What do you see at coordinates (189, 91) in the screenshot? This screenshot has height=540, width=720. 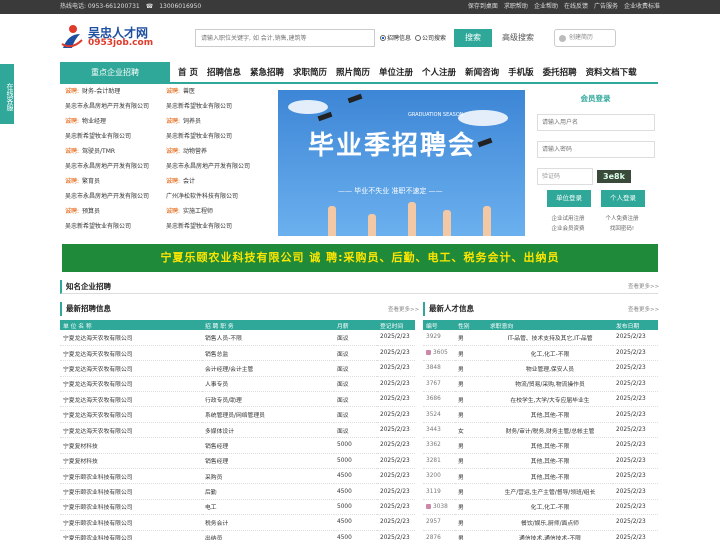 I see `featured-job-title: 兽医` at bounding box center [189, 91].